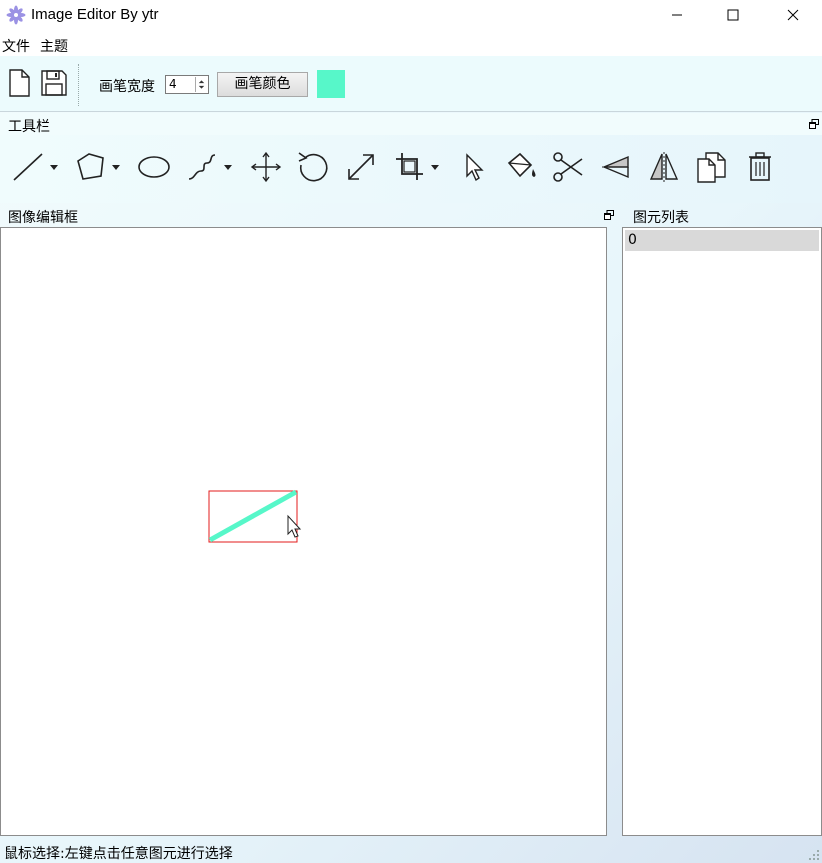 The width and height of the screenshot is (822, 863). Describe the element at coordinates (411, 84) in the screenshot. I see `pen-toolbar: 画笔宽度 4 画笔颜色` at that location.